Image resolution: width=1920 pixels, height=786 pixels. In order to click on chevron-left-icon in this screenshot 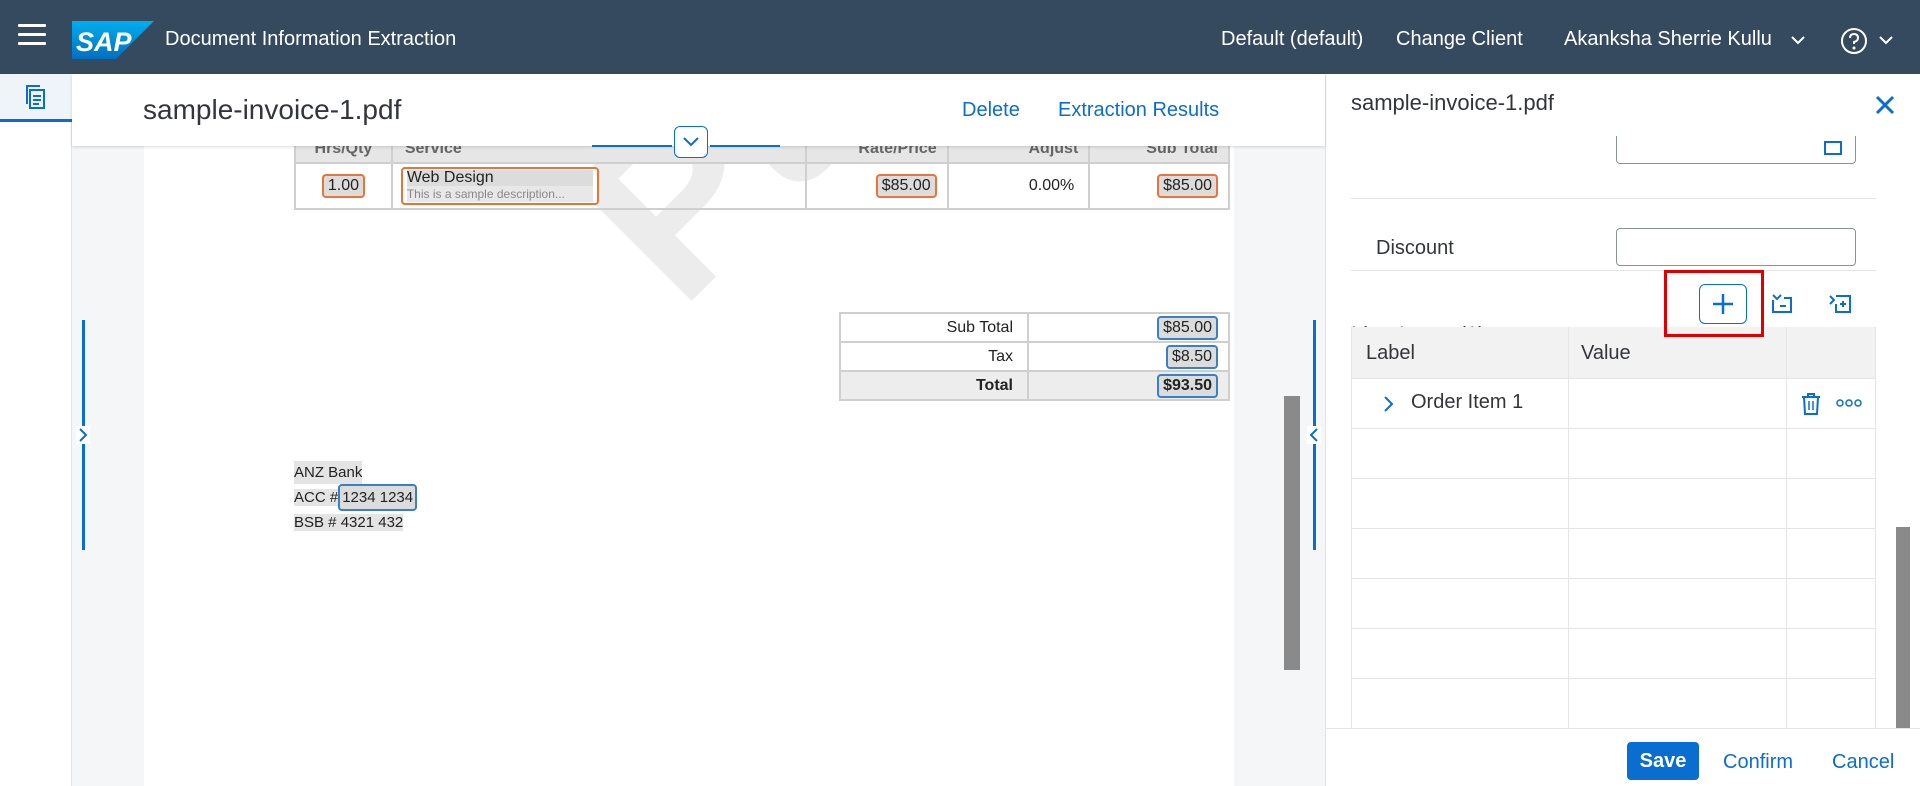, I will do `click(1313, 435)`.